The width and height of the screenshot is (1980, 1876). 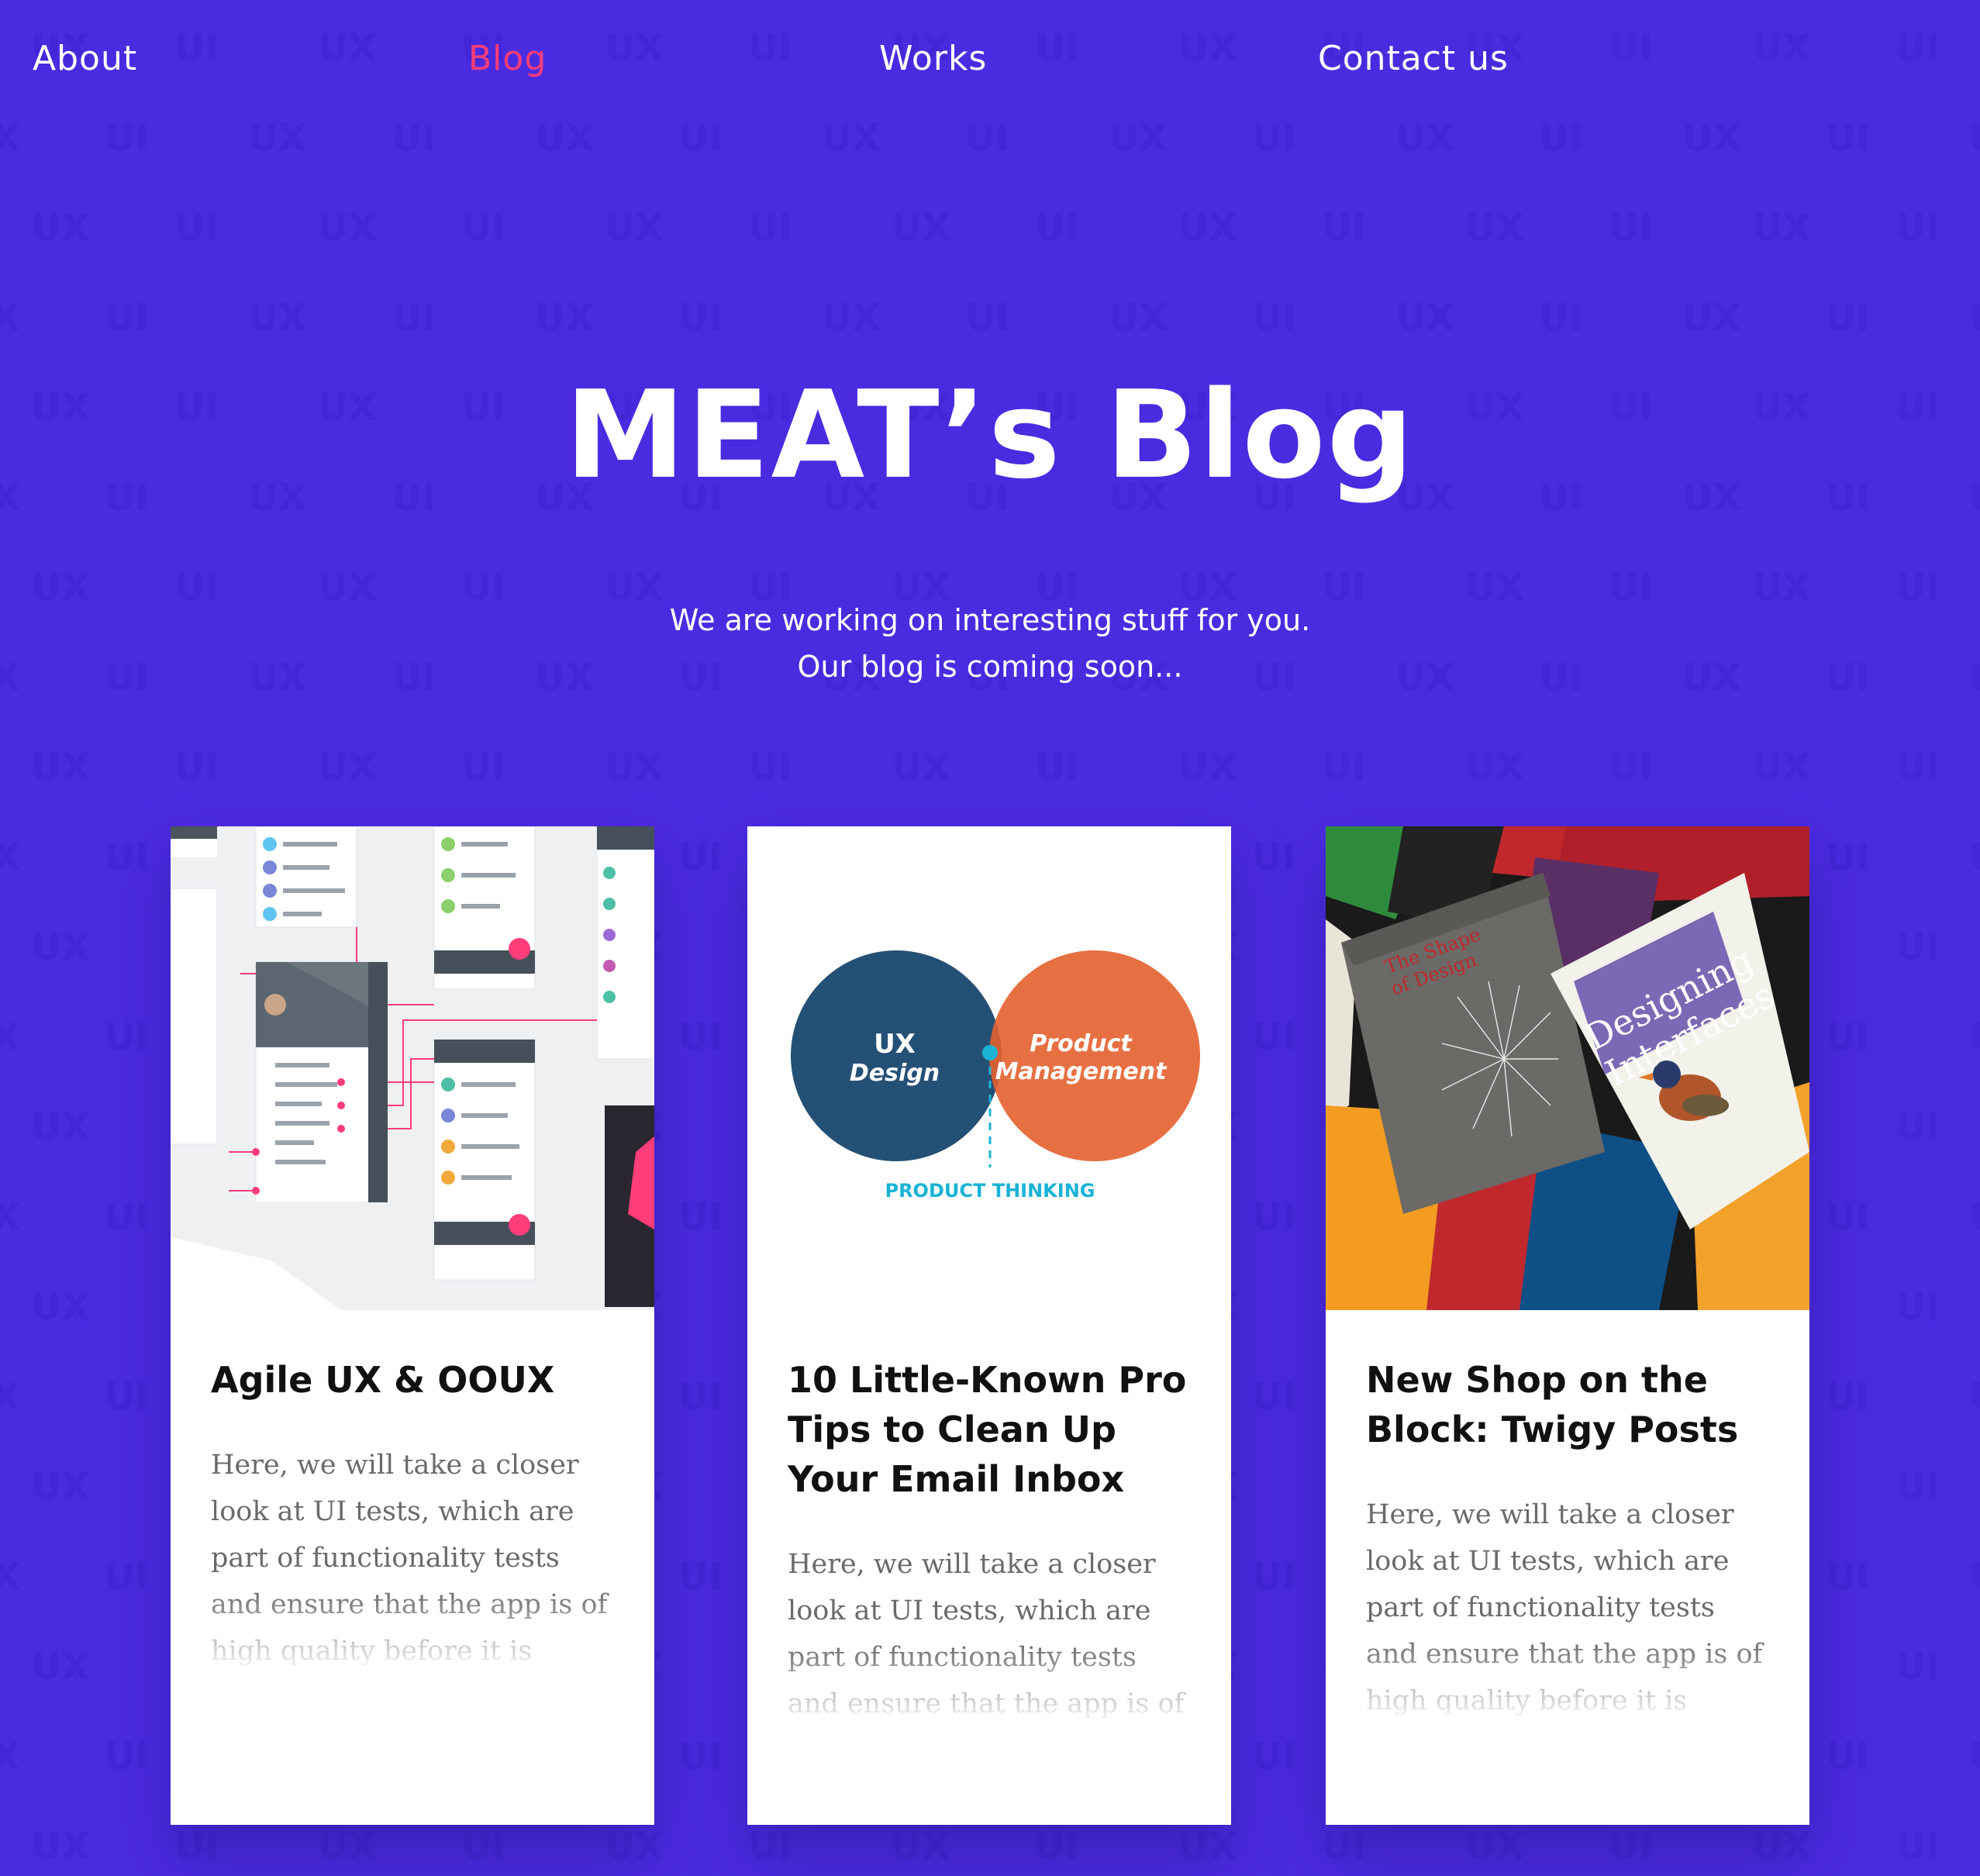 What do you see at coordinates (413, 1068) in the screenshot?
I see `card-image-app-wireframes` at bounding box center [413, 1068].